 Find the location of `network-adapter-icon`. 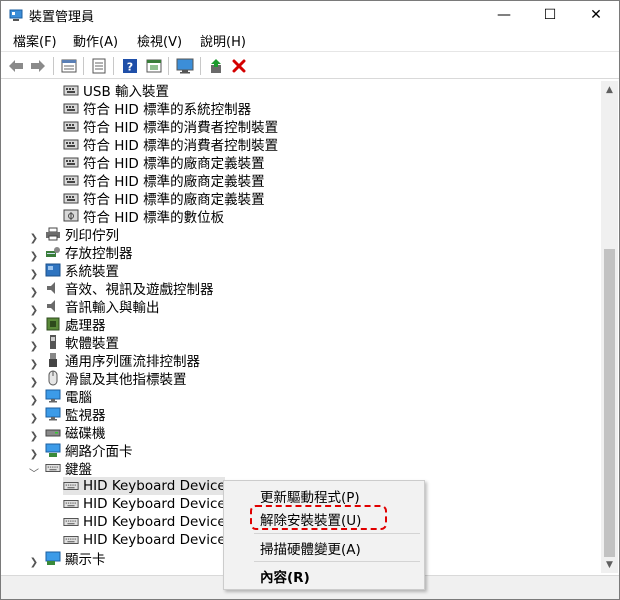

network-adapter-icon is located at coordinates (53, 450).